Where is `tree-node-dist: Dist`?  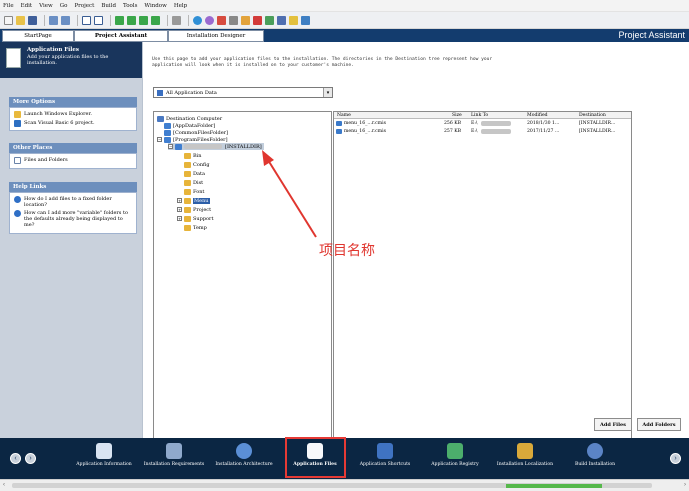 tree-node-dist: Dist is located at coordinates (193, 182).